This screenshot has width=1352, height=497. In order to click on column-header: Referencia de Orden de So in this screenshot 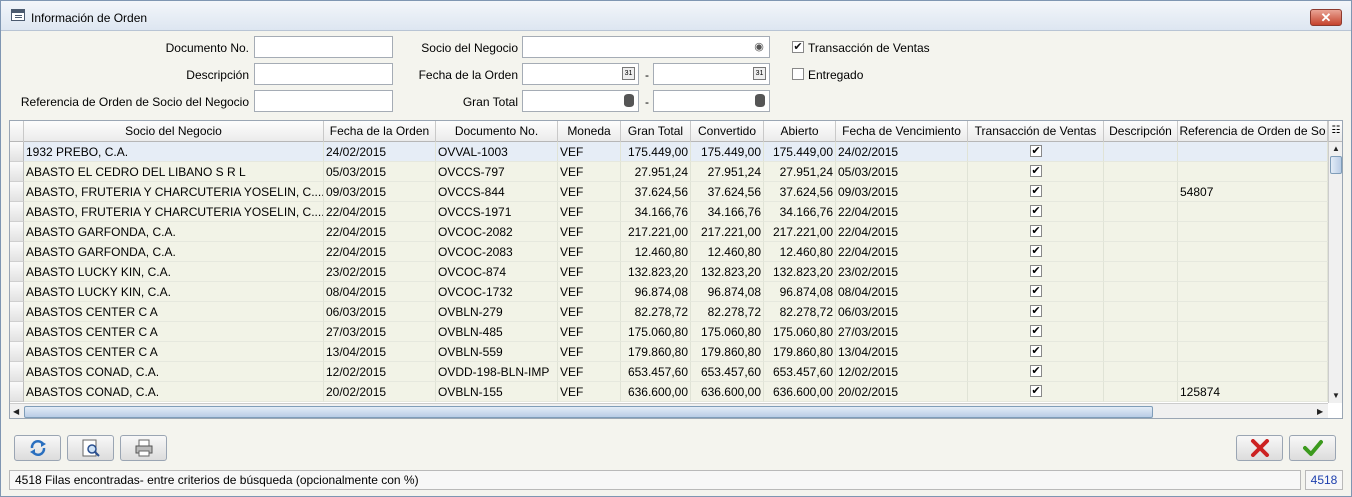, I will do `click(1253, 131)`.